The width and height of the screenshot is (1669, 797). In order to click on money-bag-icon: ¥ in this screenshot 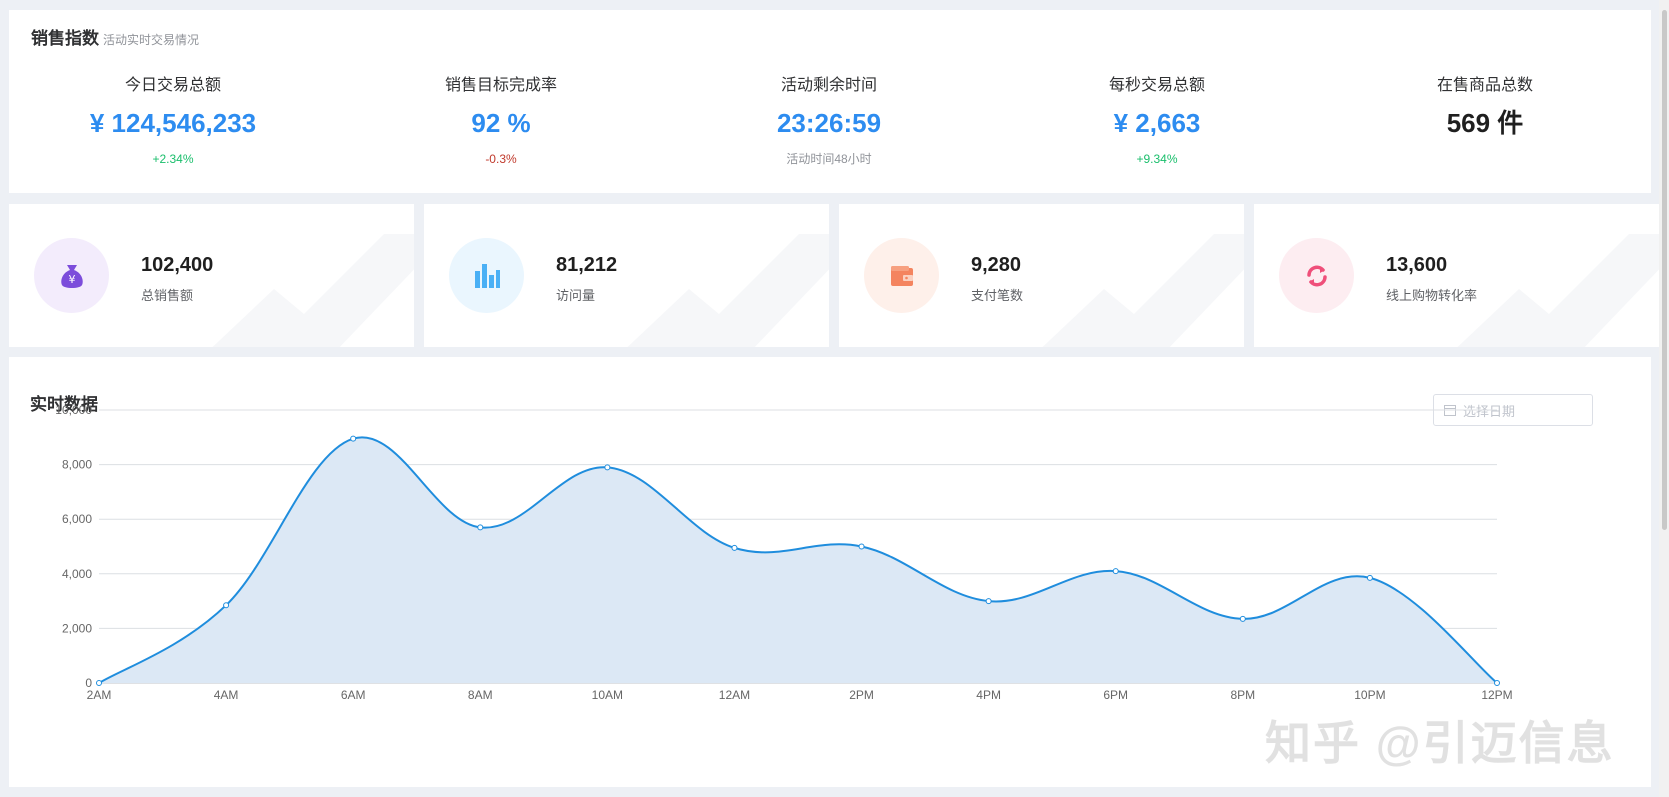, I will do `click(71, 276)`.